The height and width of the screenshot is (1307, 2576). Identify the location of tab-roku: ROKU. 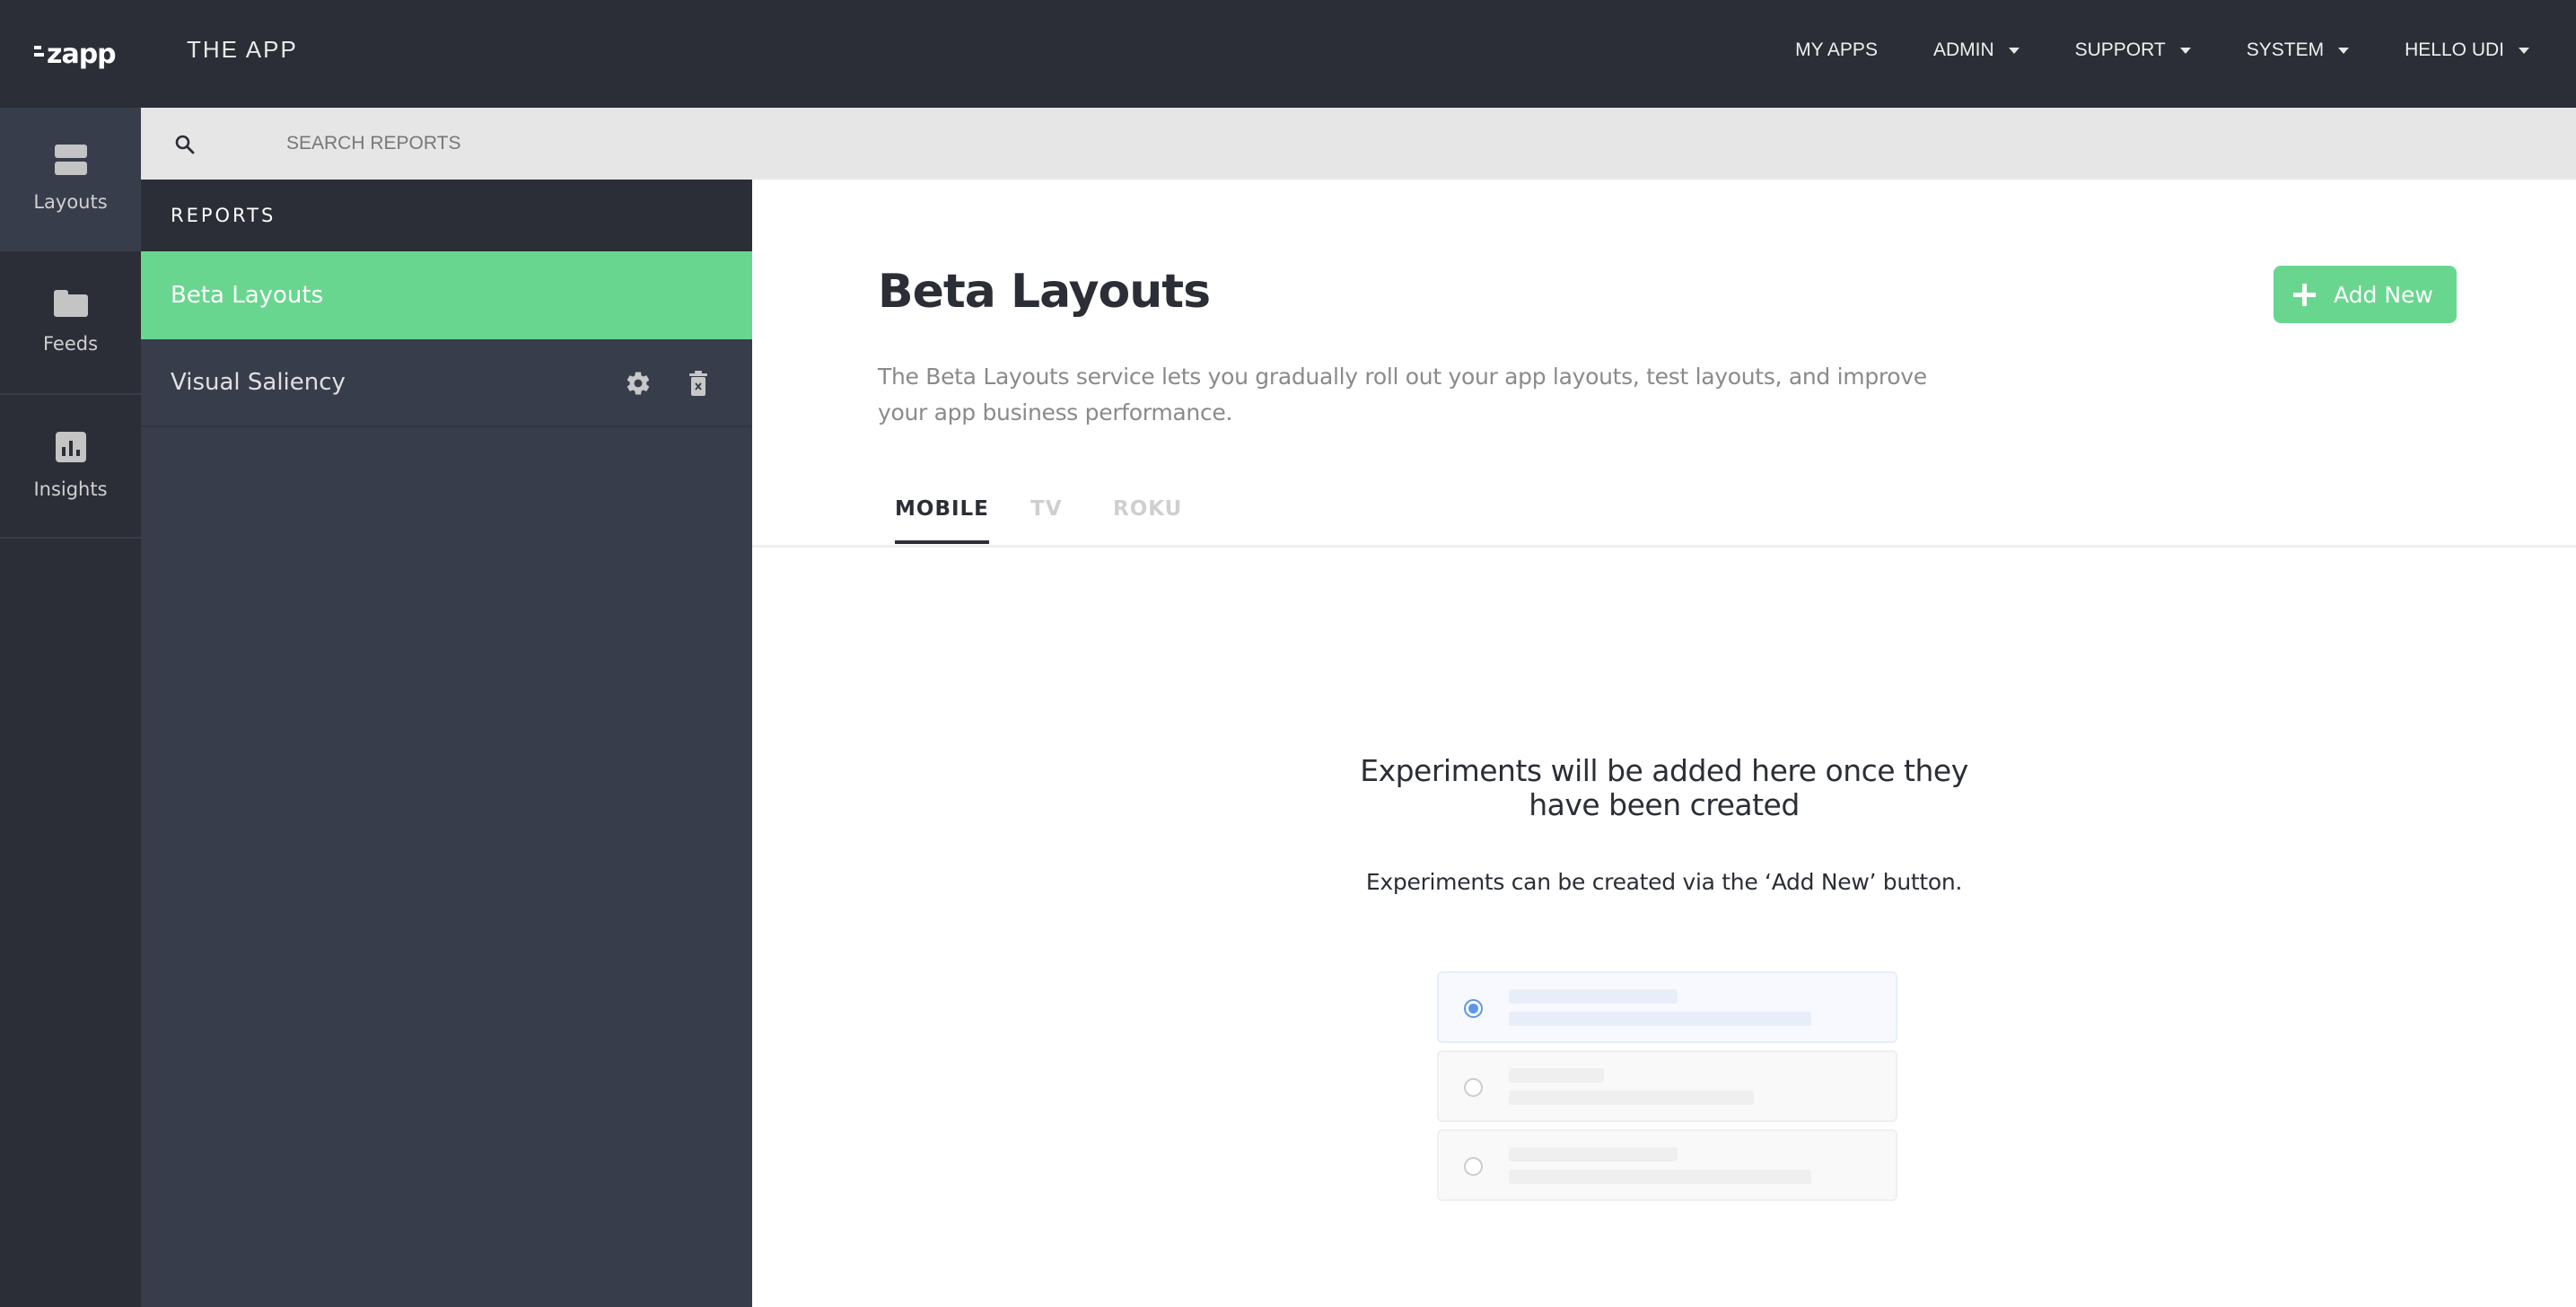
(1147, 518).